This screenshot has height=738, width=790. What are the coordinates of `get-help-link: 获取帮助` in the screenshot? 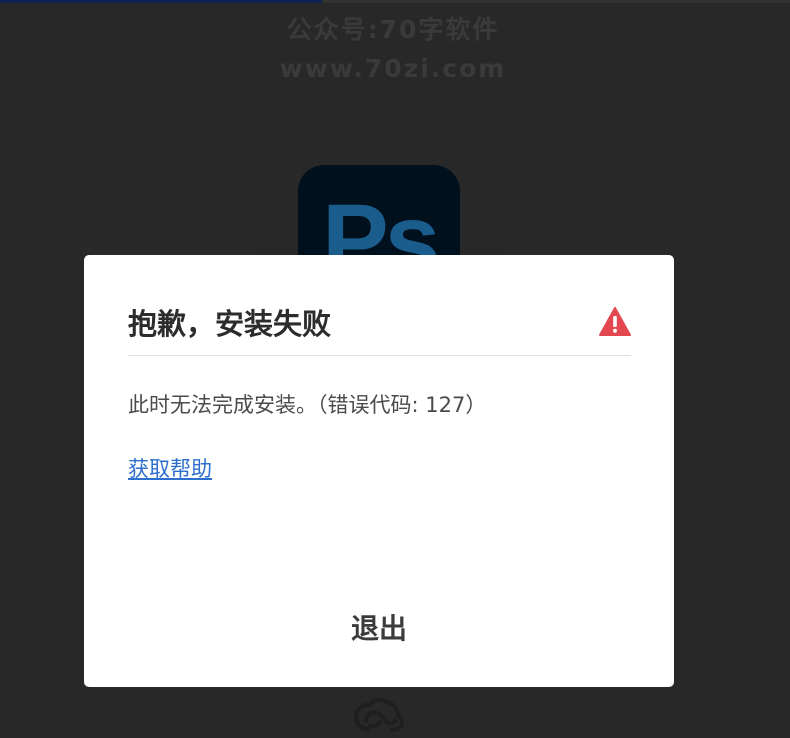 It's located at (170, 468).